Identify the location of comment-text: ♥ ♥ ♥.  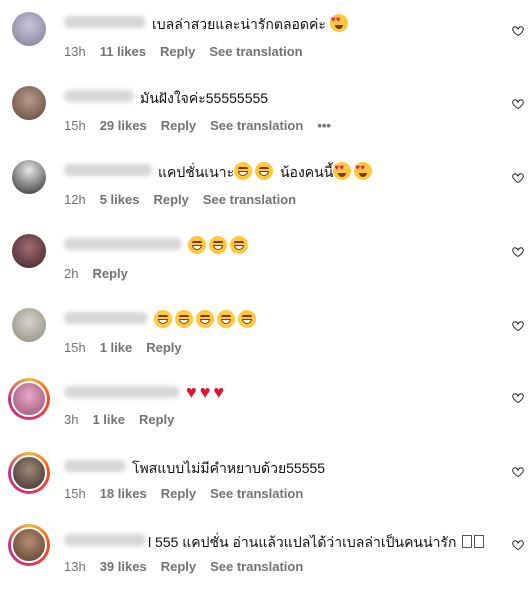
(206, 392).